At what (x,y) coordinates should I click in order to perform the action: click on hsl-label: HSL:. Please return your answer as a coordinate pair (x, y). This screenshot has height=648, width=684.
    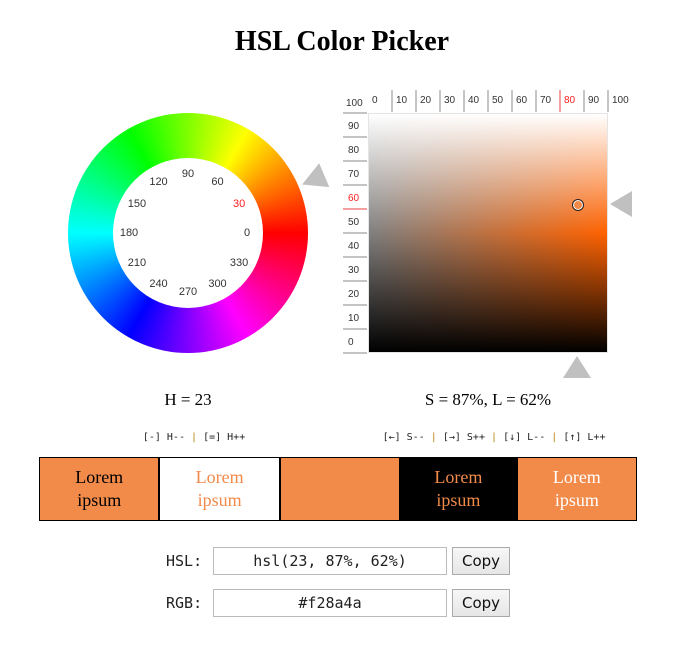
    Looking at the image, I should click on (184, 561).